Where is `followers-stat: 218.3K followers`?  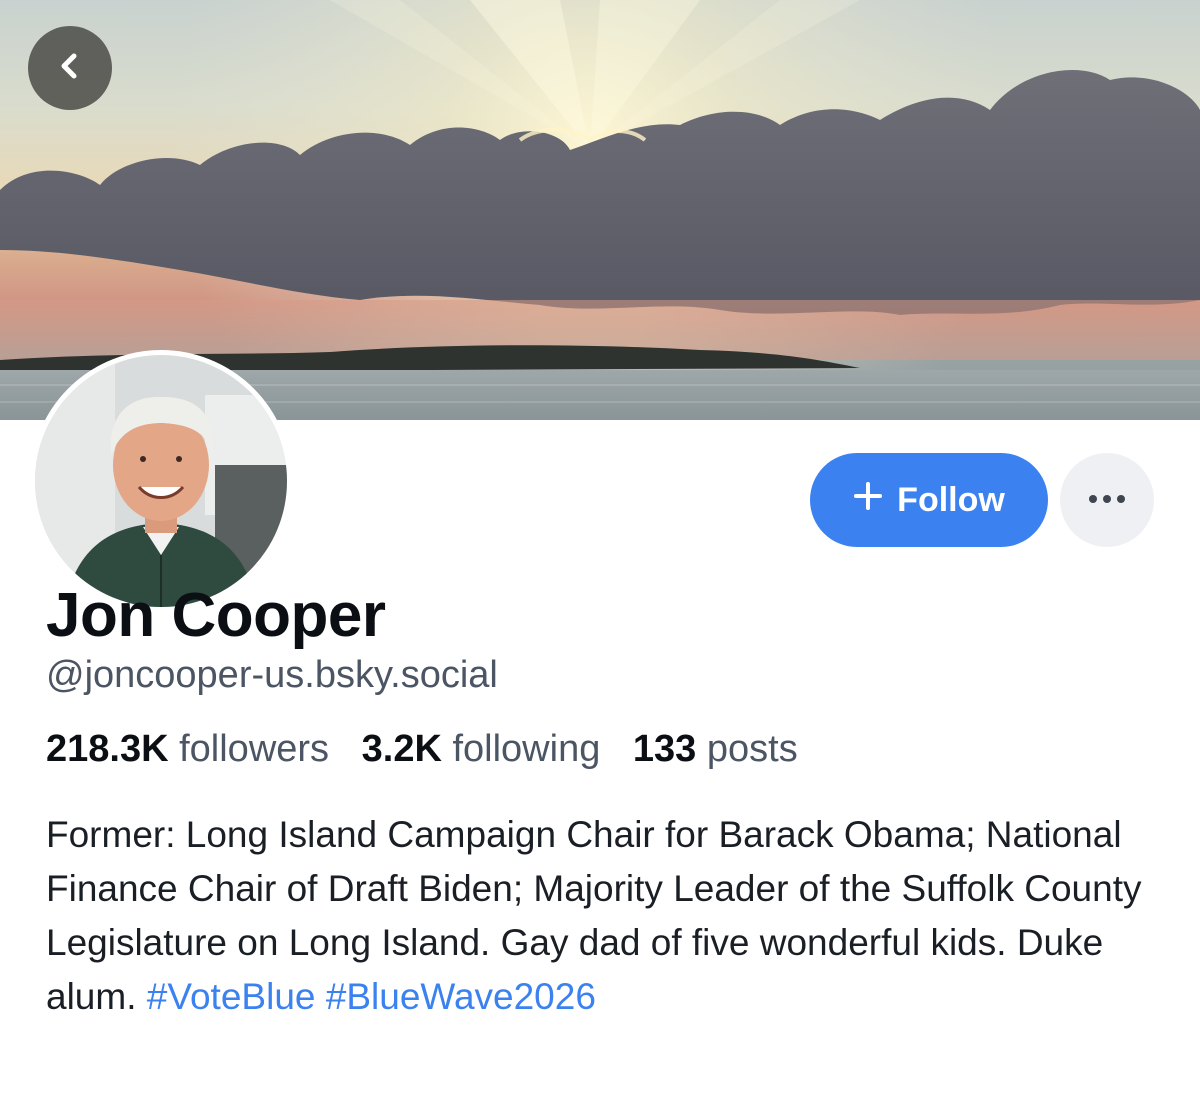
followers-stat: 218.3K followers is located at coordinates (187, 749).